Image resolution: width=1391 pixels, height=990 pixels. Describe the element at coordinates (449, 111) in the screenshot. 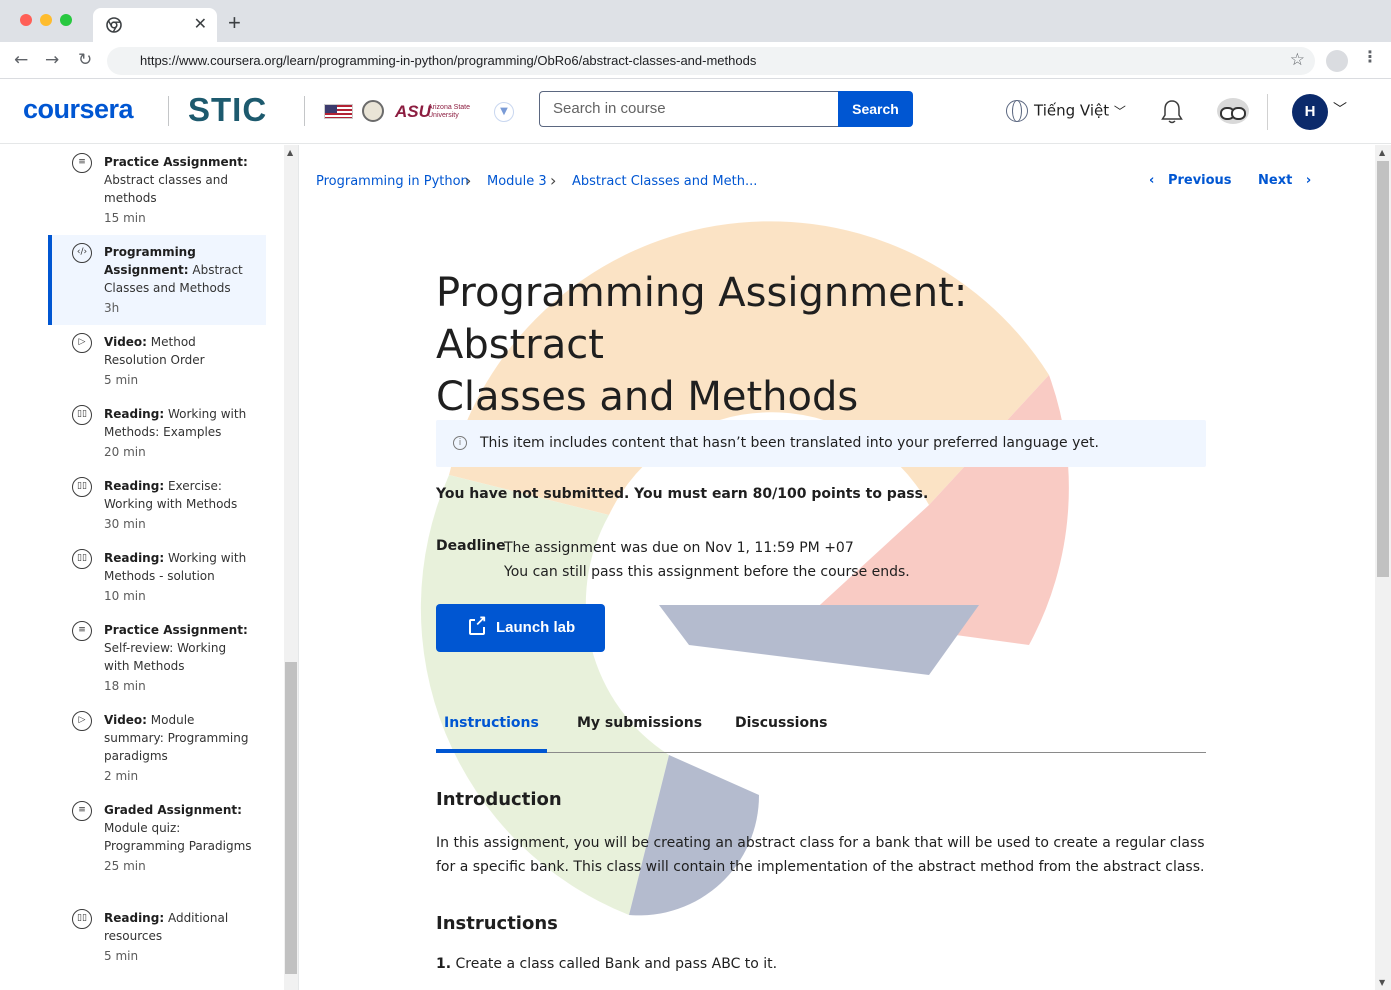

I see `asu-logo-subtitle: Arizona State University` at that location.